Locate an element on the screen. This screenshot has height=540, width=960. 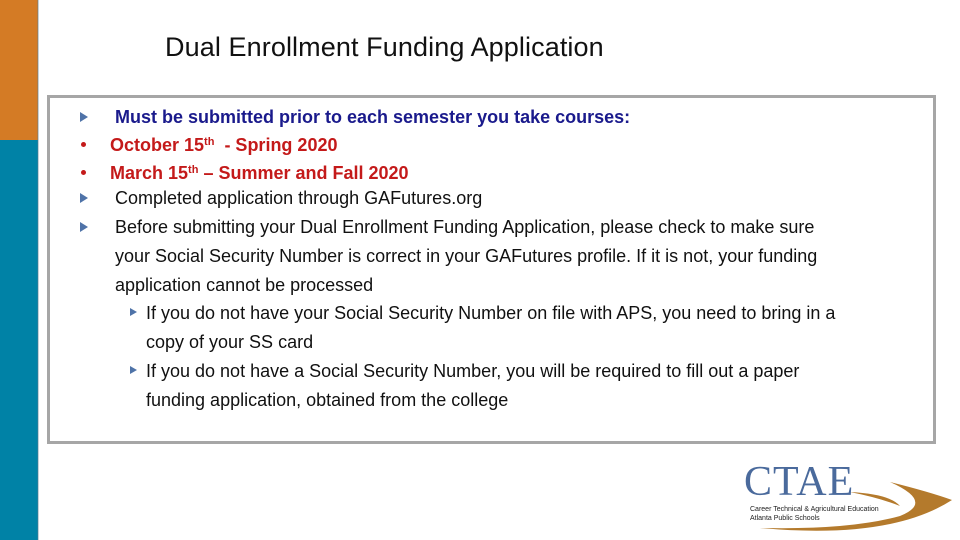
bullet-date-march: March 15th – Summer and Fall 2020 is located at coordinates (259, 173).